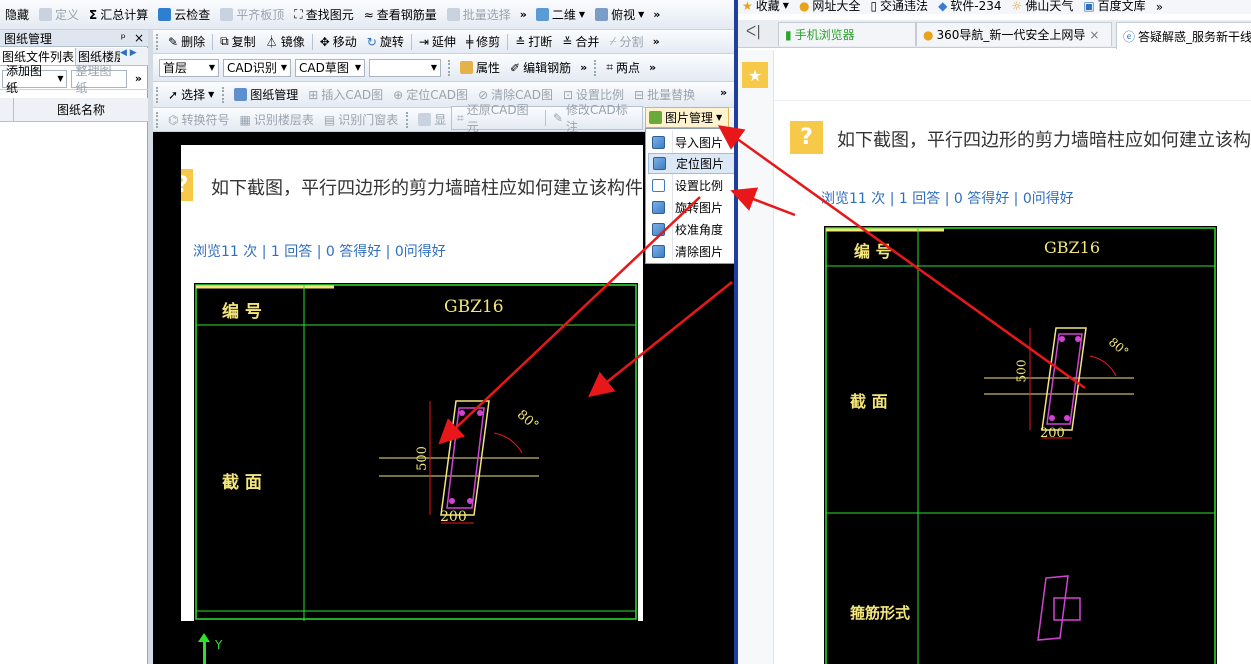  I want to click on select-dropdown: ➚ 选择 ▼, so click(191, 95).